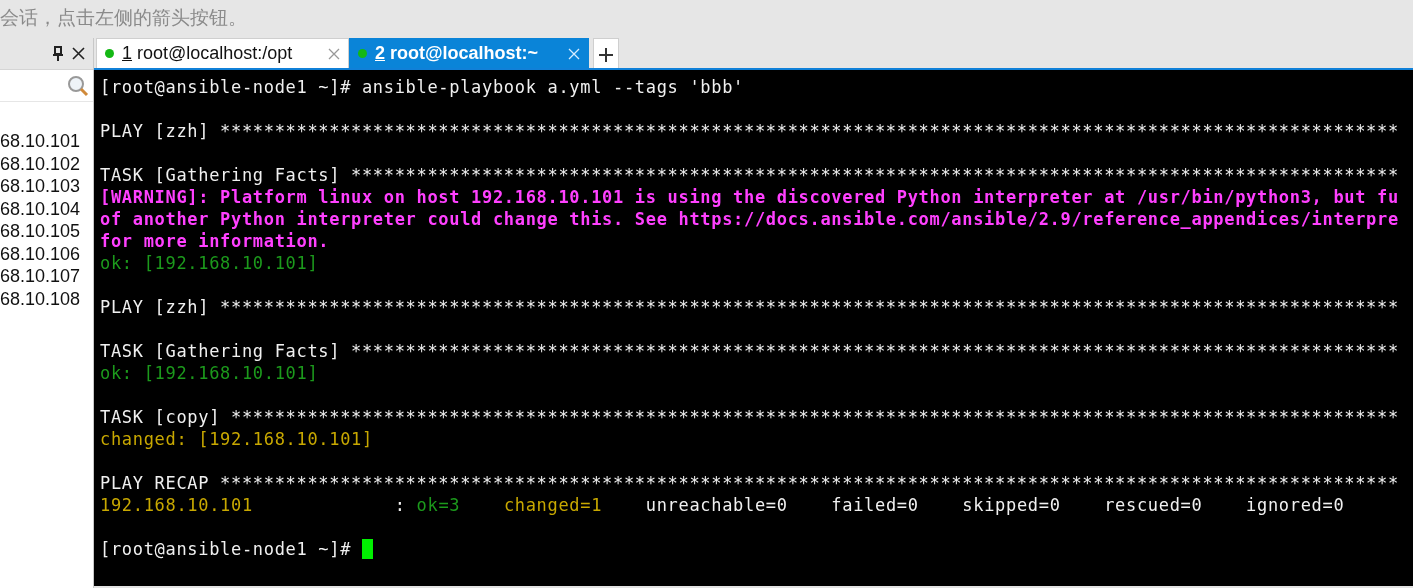 The image size is (1413, 588). Describe the element at coordinates (438, 505) in the screenshot. I see `terminal-text: ok=3` at that location.